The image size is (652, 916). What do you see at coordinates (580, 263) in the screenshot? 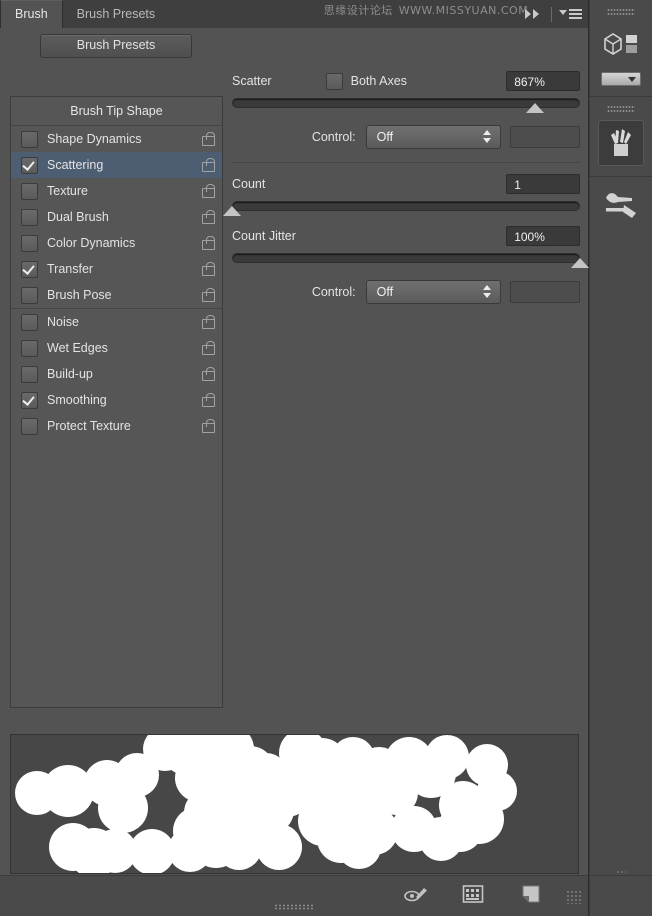
I see `count-jitter-slider-handle` at bounding box center [580, 263].